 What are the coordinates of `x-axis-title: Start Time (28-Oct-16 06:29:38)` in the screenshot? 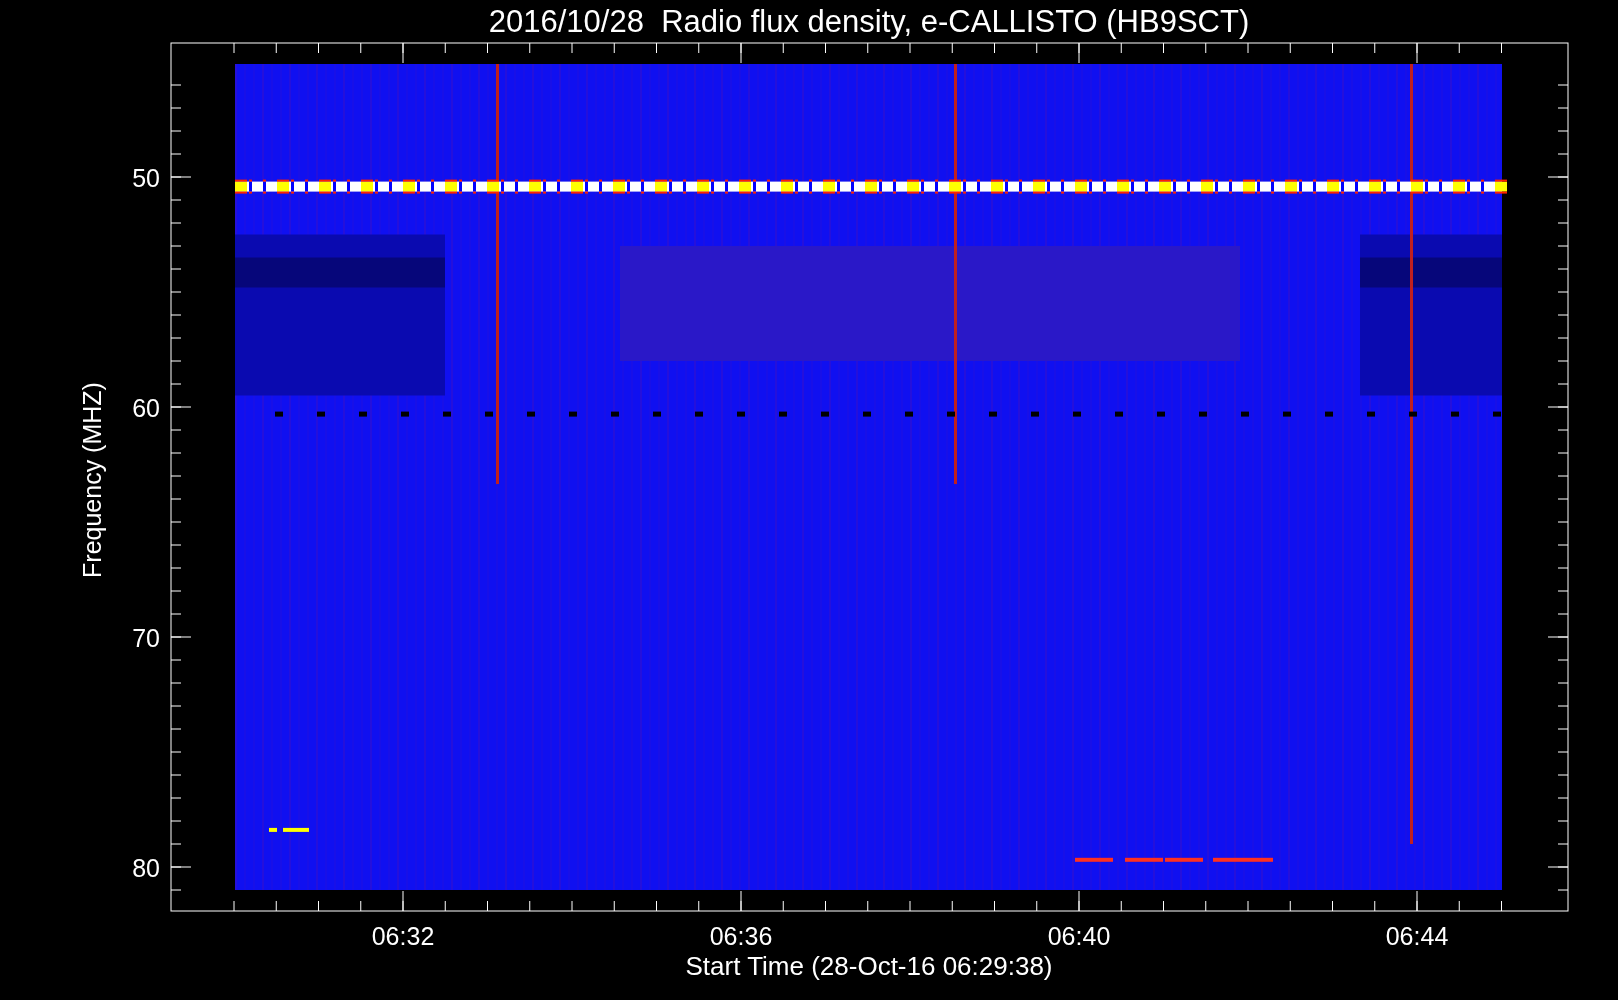 It's located at (869, 966).